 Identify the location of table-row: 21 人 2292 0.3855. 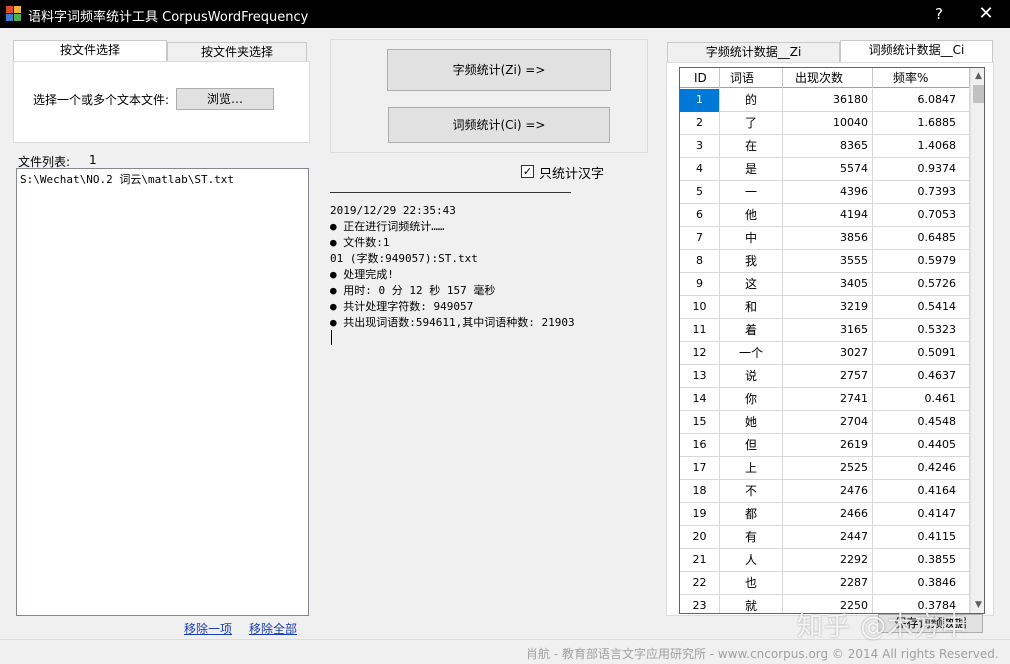
(825, 560).